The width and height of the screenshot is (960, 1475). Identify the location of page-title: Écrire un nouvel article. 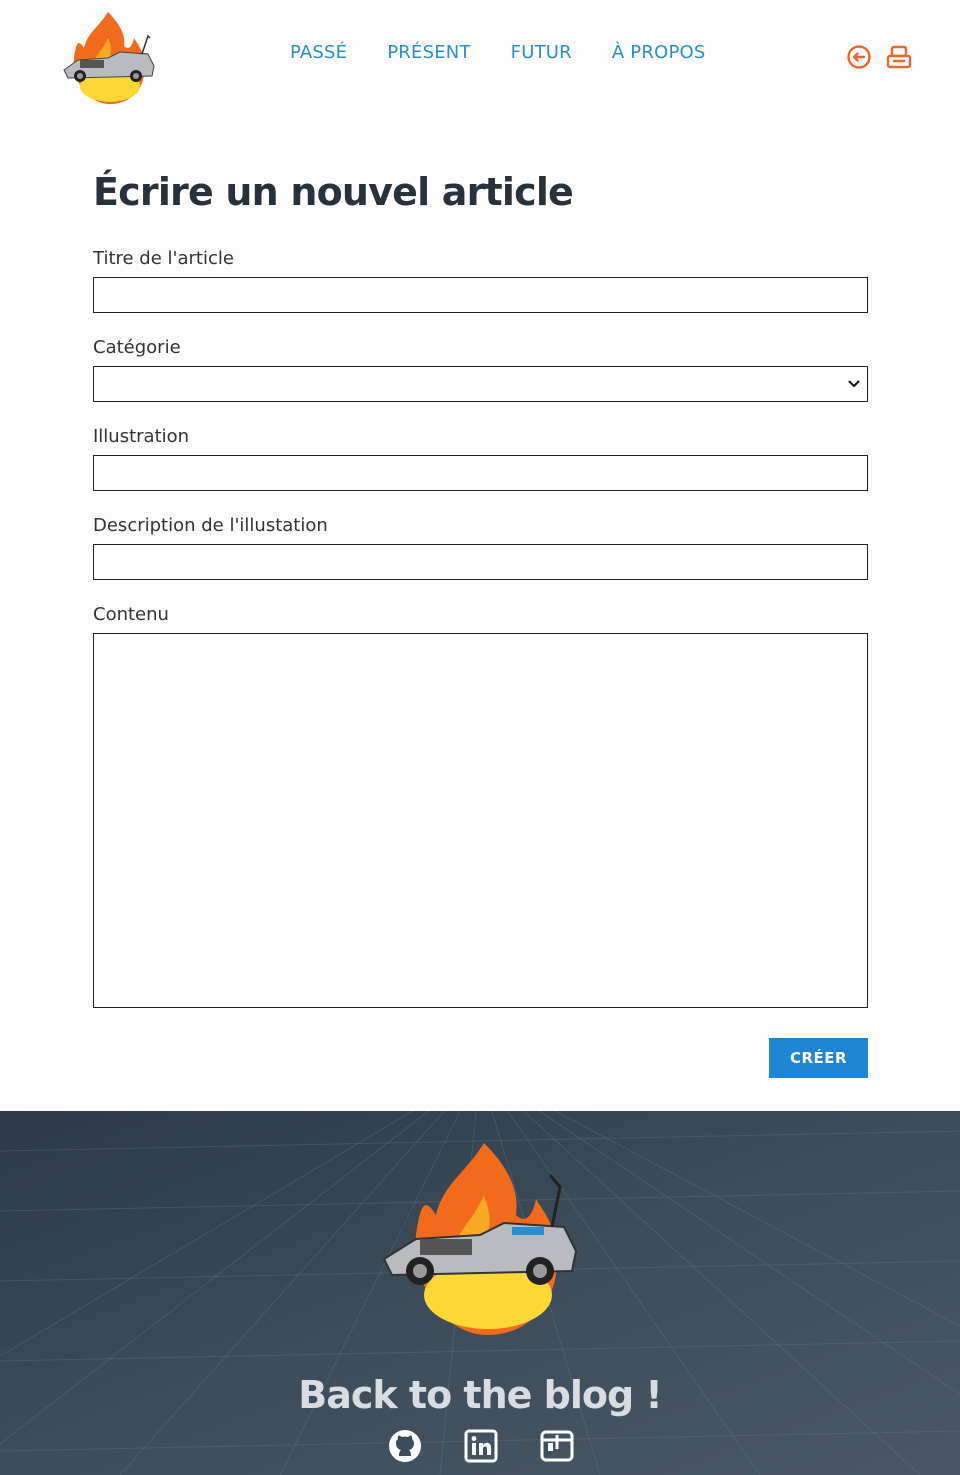
(333, 192).